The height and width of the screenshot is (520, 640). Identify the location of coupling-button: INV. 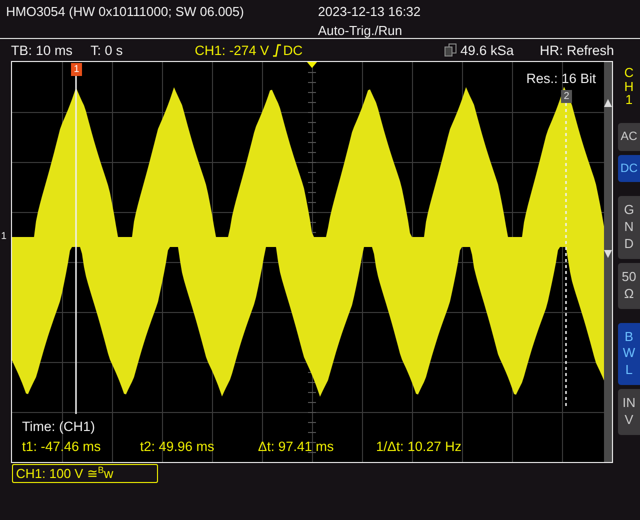
(629, 412).